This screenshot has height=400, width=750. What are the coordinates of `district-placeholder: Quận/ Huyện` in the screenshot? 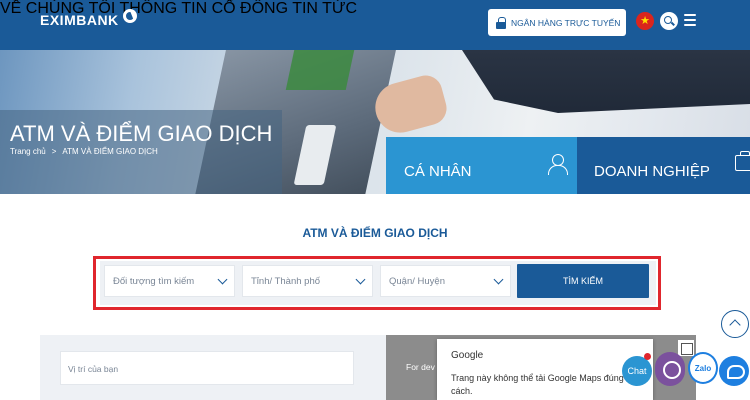 It's located at (417, 281).